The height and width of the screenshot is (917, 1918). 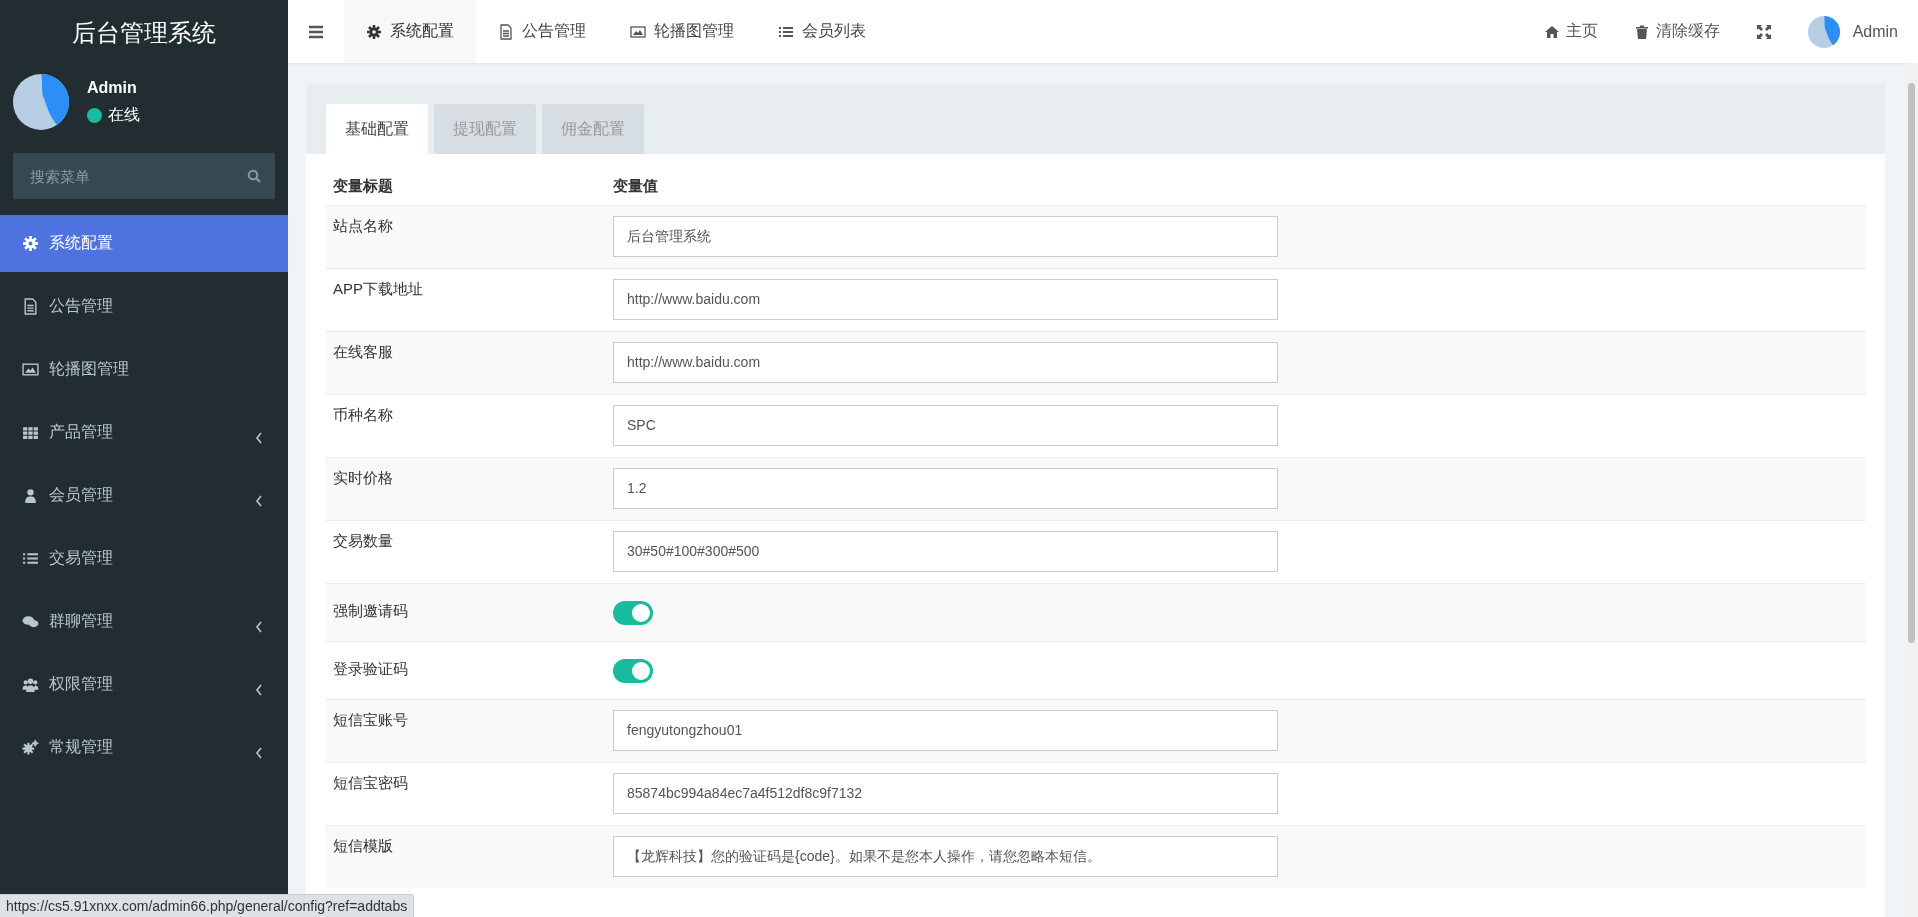 What do you see at coordinates (370, 783) in the screenshot?
I see `setting-label: 短信宝密码` at bounding box center [370, 783].